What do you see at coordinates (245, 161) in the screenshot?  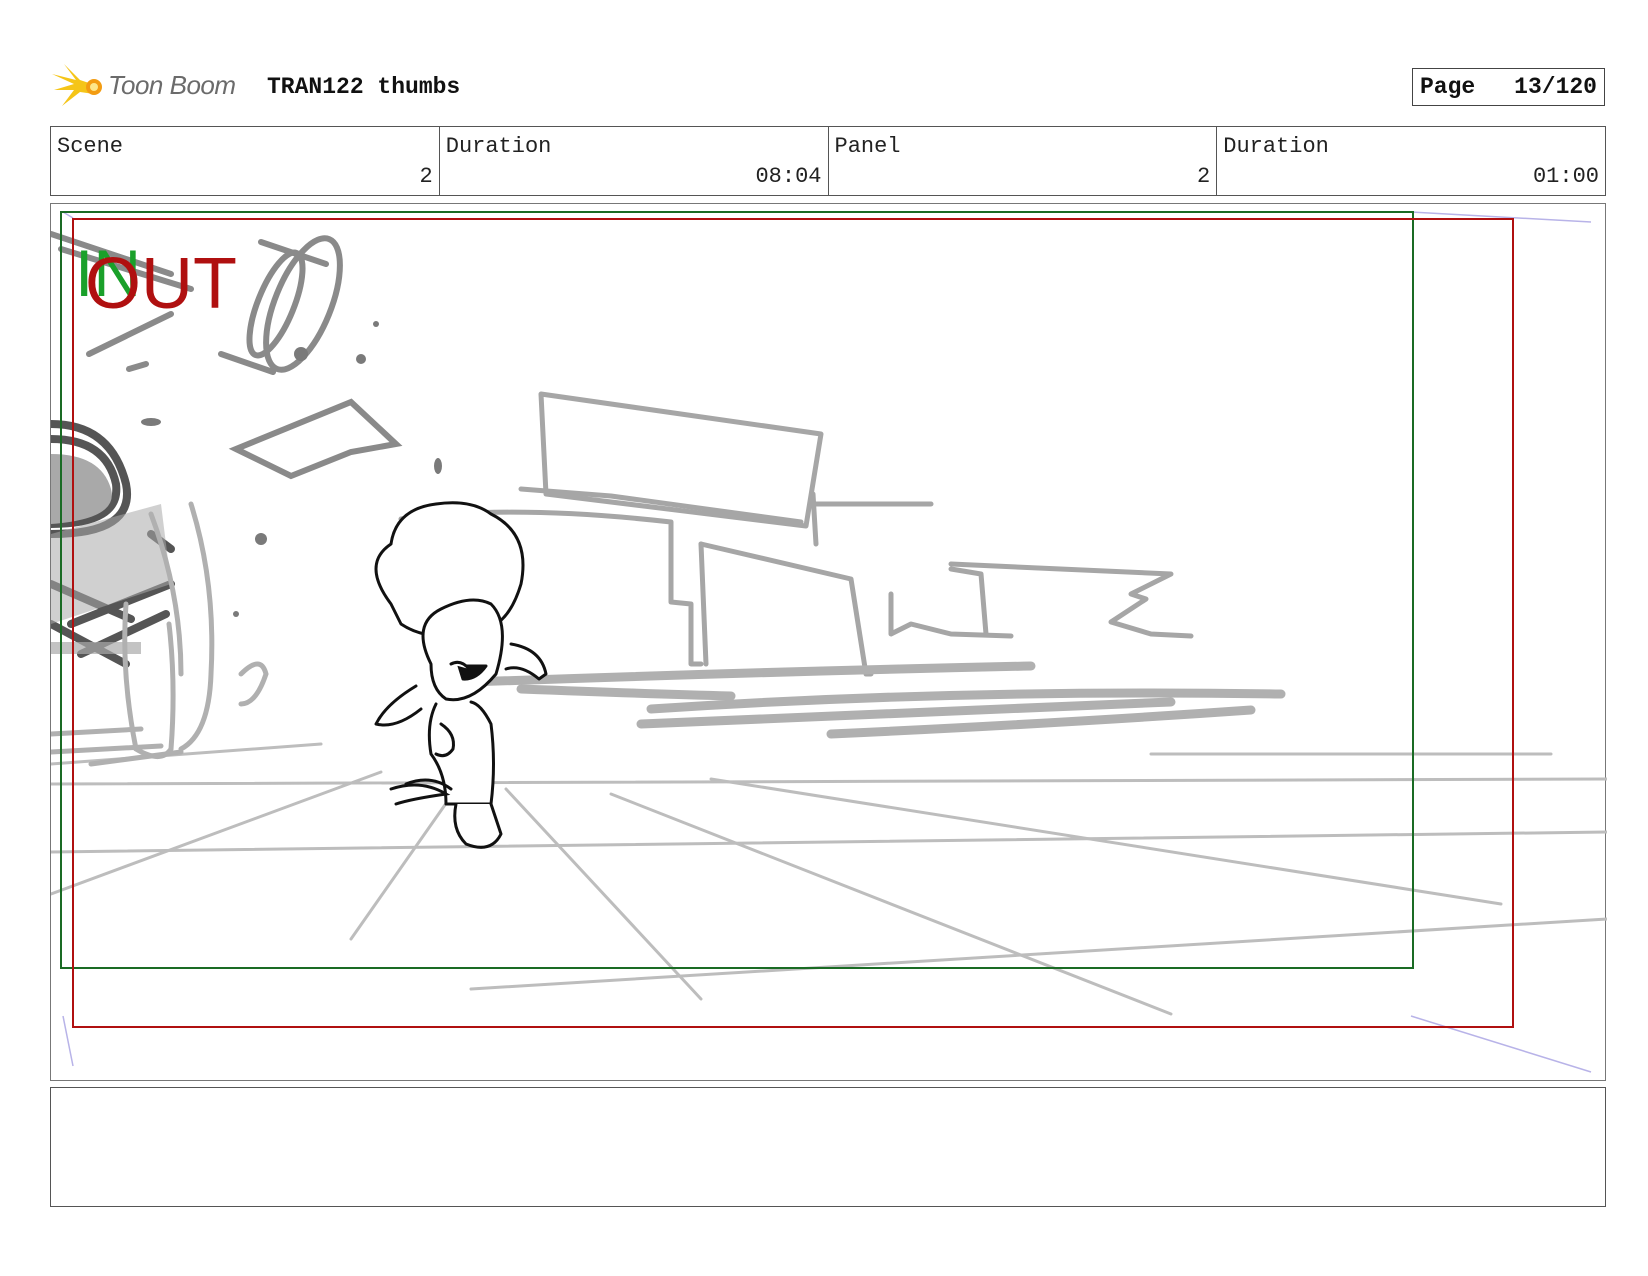 I see `scene-cell: Scene 2` at bounding box center [245, 161].